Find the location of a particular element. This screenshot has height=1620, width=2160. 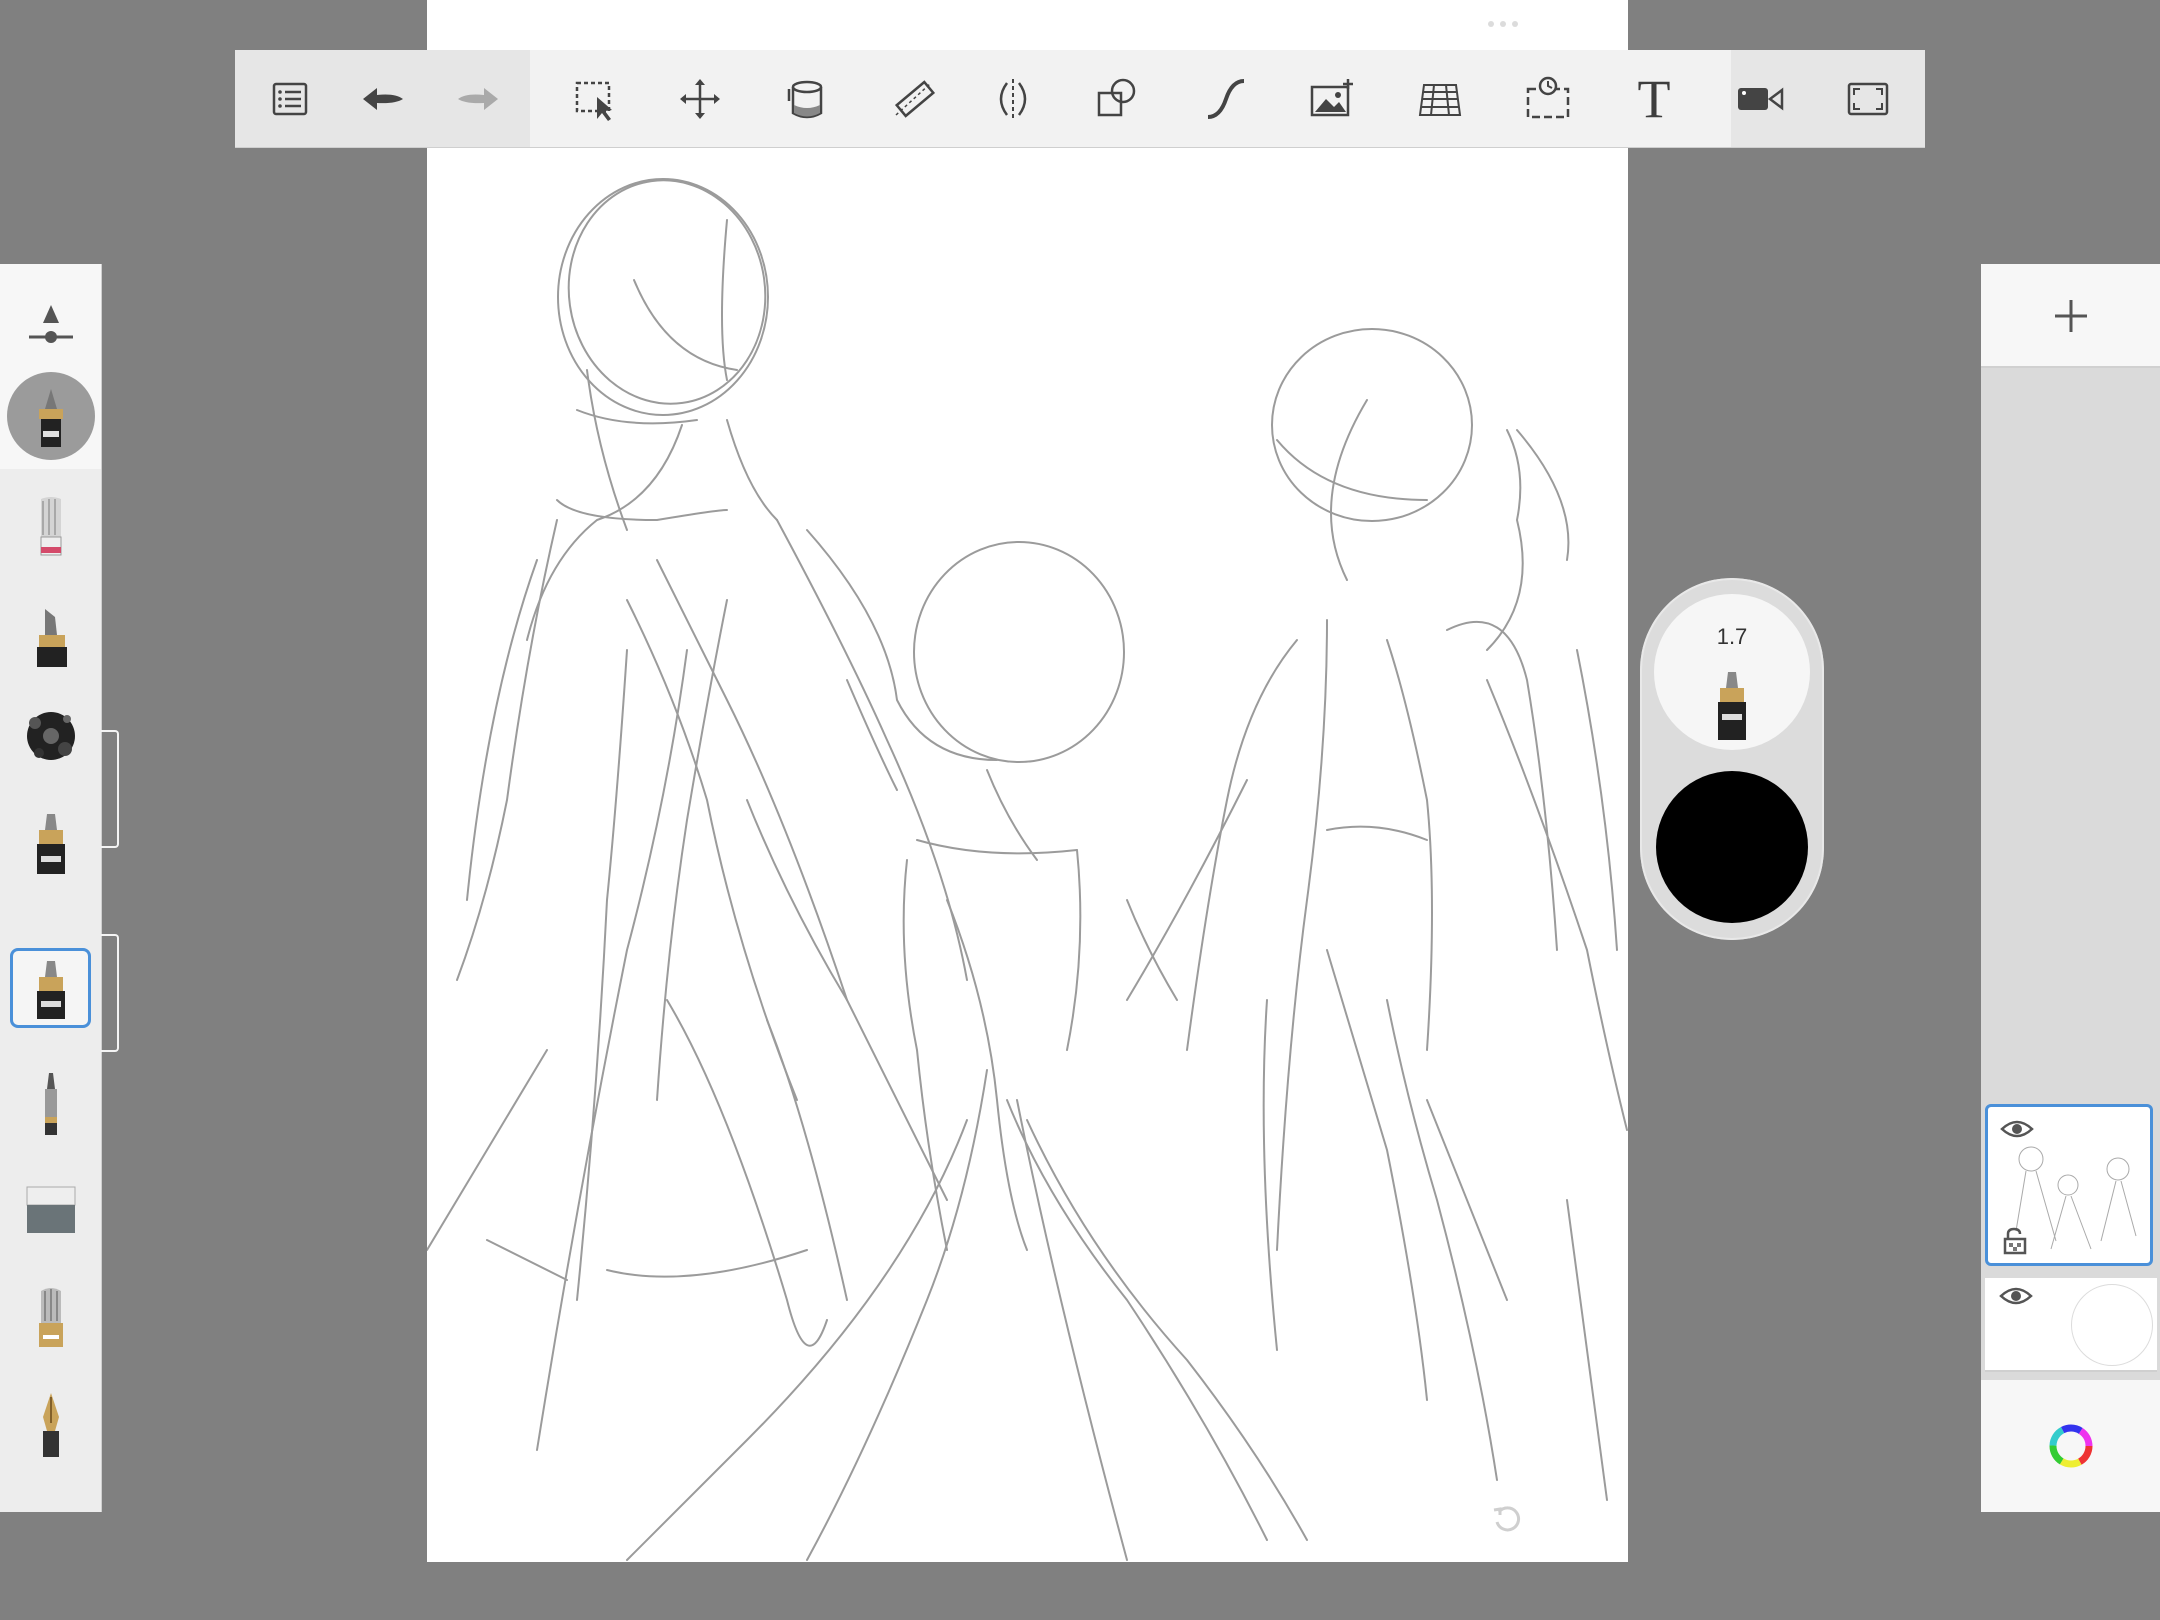

brush-puck: 1.7 is located at coordinates (1732, 759).